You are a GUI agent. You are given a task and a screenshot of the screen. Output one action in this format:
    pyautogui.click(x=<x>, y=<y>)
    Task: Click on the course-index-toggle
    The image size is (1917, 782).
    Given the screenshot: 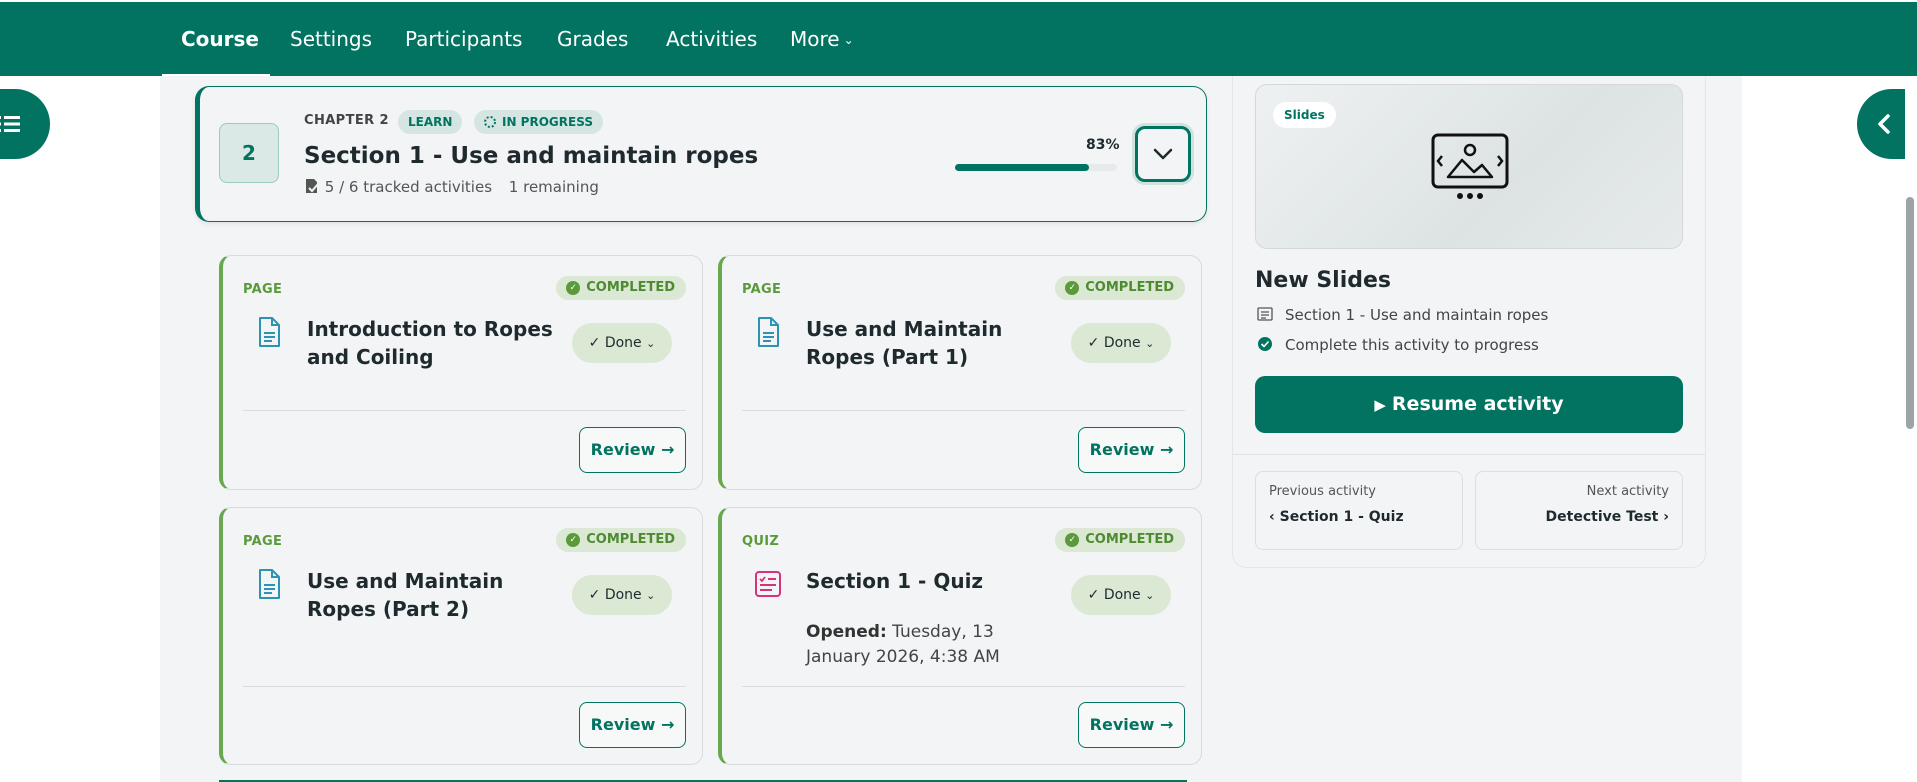 What is the action you would take?
    pyautogui.click(x=25, y=124)
    